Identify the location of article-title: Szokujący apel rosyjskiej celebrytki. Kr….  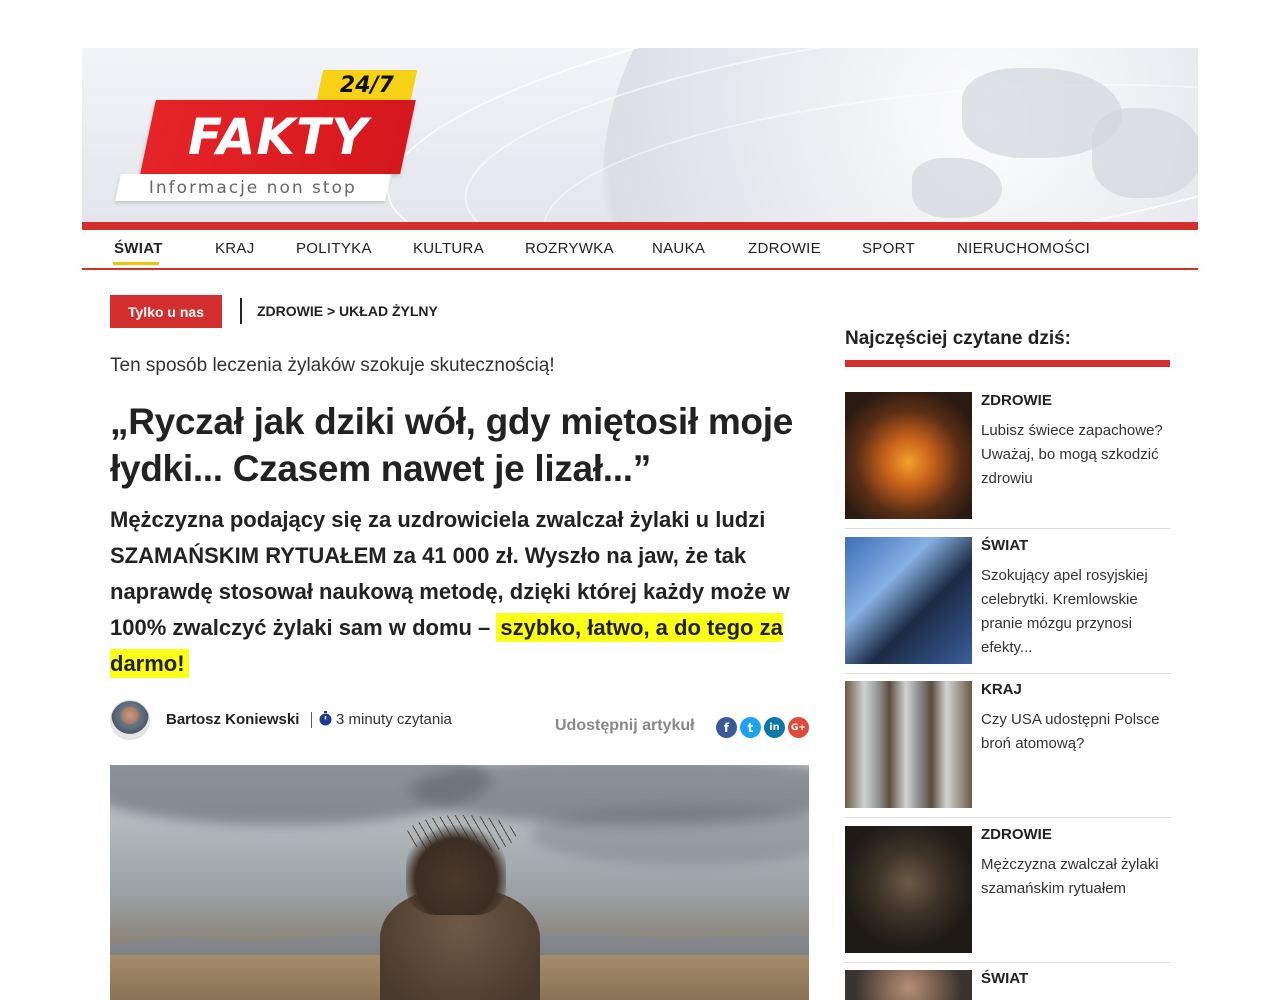
(1077, 612).